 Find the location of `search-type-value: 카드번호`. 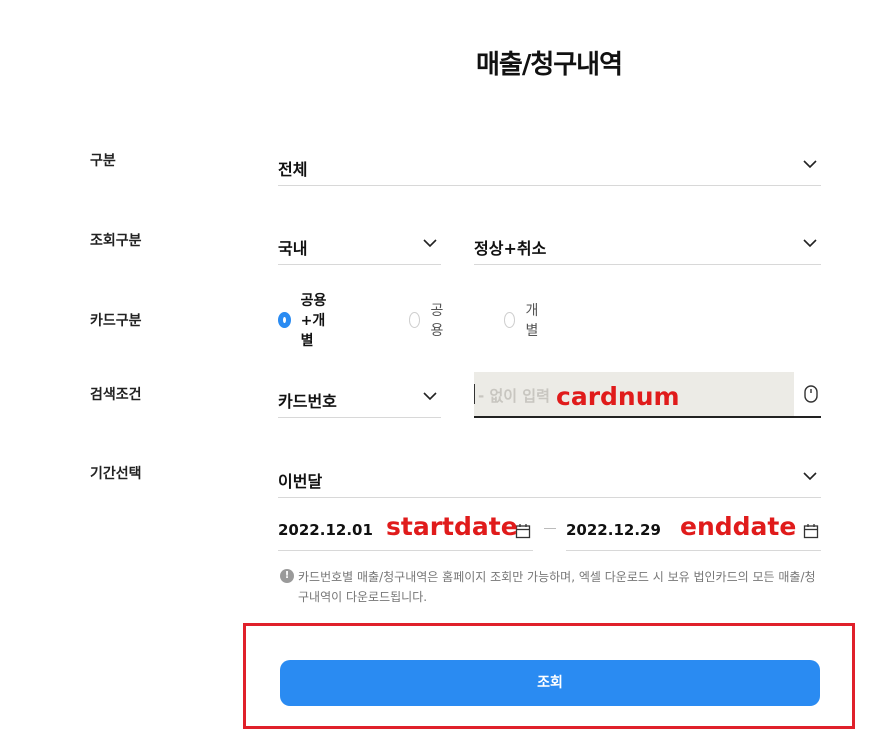

search-type-value: 카드번호 is located at coordinates (307, 401).